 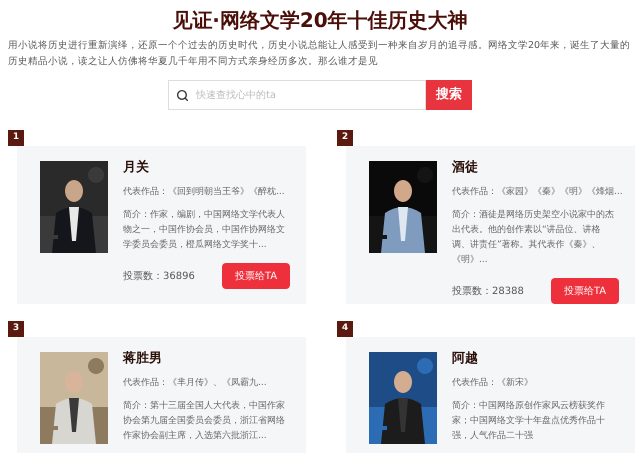 What do you see at coordinates (182, 95) in the screenshot?
I see `search-icon` at bounding box center [182, 95].